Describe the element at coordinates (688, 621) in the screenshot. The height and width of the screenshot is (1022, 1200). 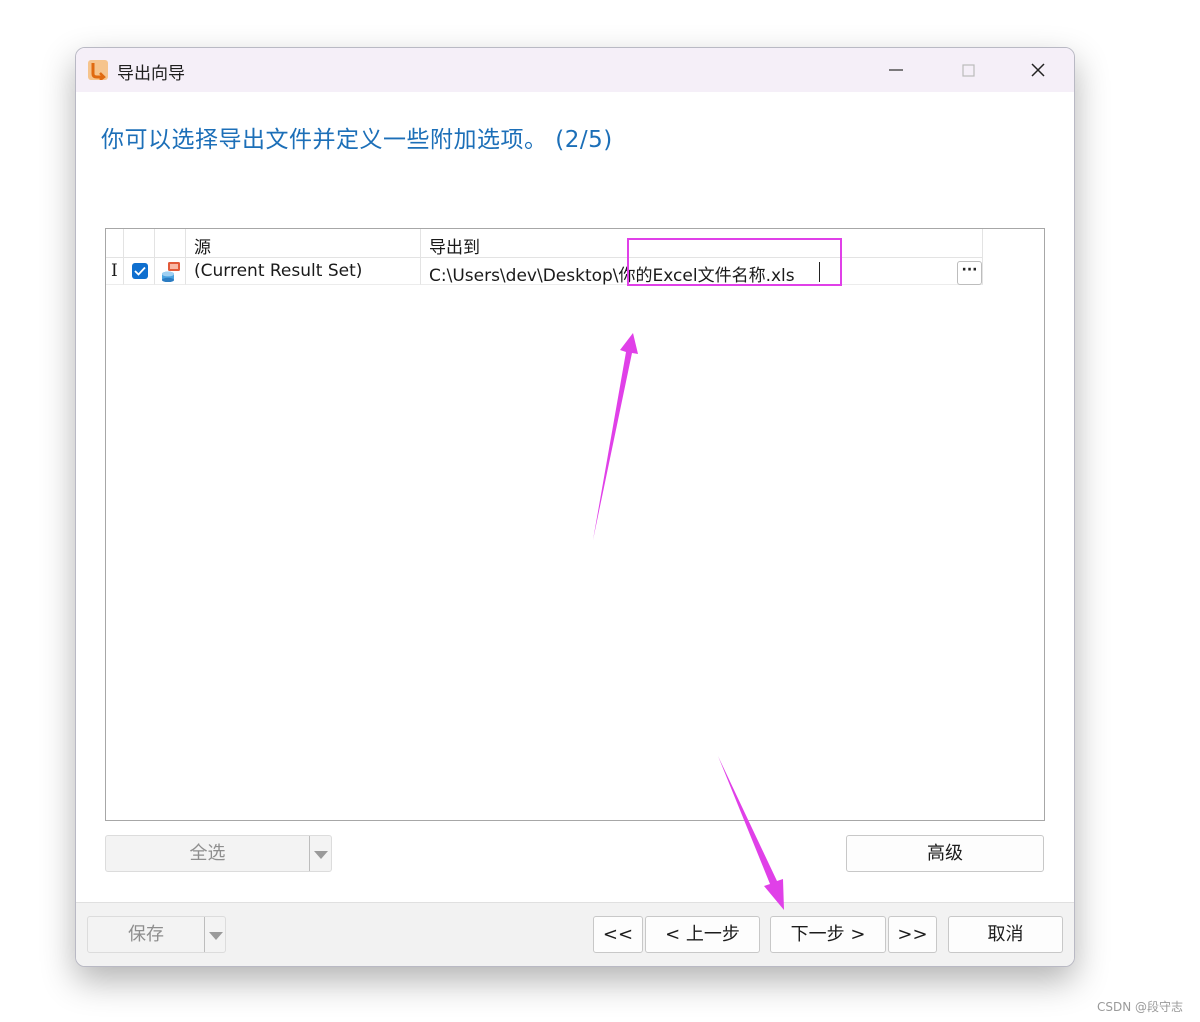
I see `annotation-arrows` at that location.